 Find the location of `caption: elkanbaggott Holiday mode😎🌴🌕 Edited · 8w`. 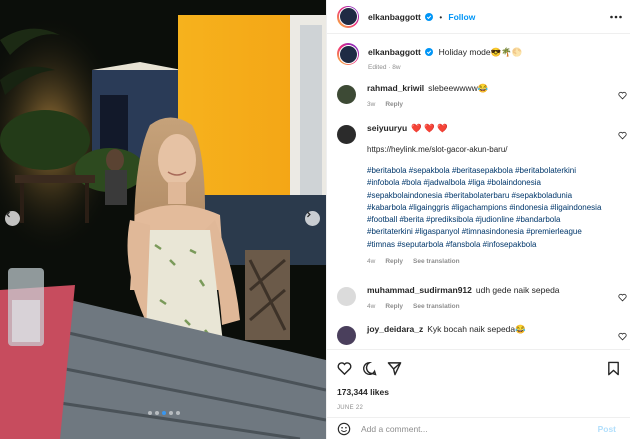

caption: elkanbaggott Holiday mode😎🌴🌕 Edited · 8w is located at coordinates (429, 57).